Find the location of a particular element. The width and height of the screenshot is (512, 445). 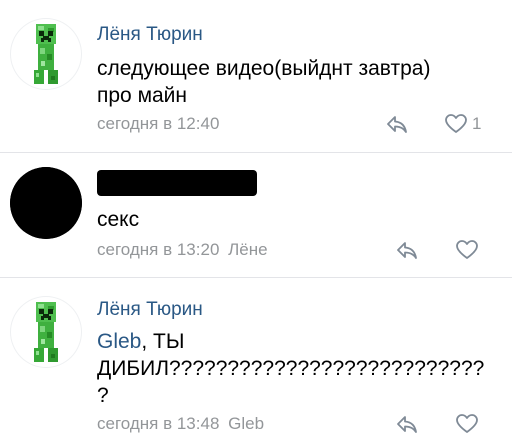

comment-text-line: ? is located at coordinates (103, 395).